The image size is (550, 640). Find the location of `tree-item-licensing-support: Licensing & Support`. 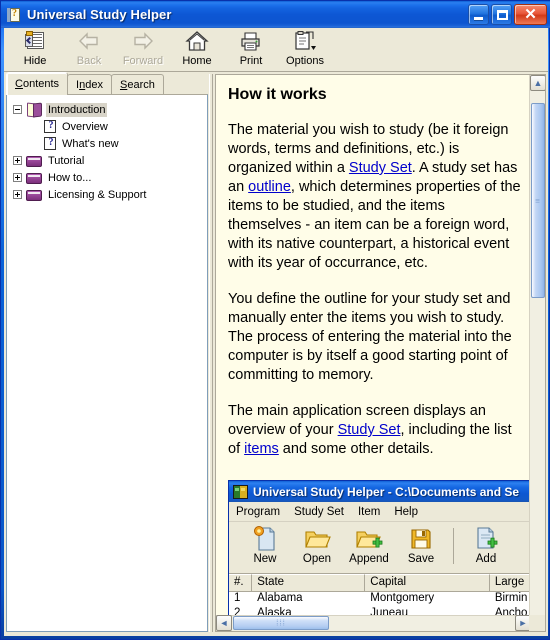

tree-item-licensing-support: Licensing & Support is located at coordinates (109, 194).